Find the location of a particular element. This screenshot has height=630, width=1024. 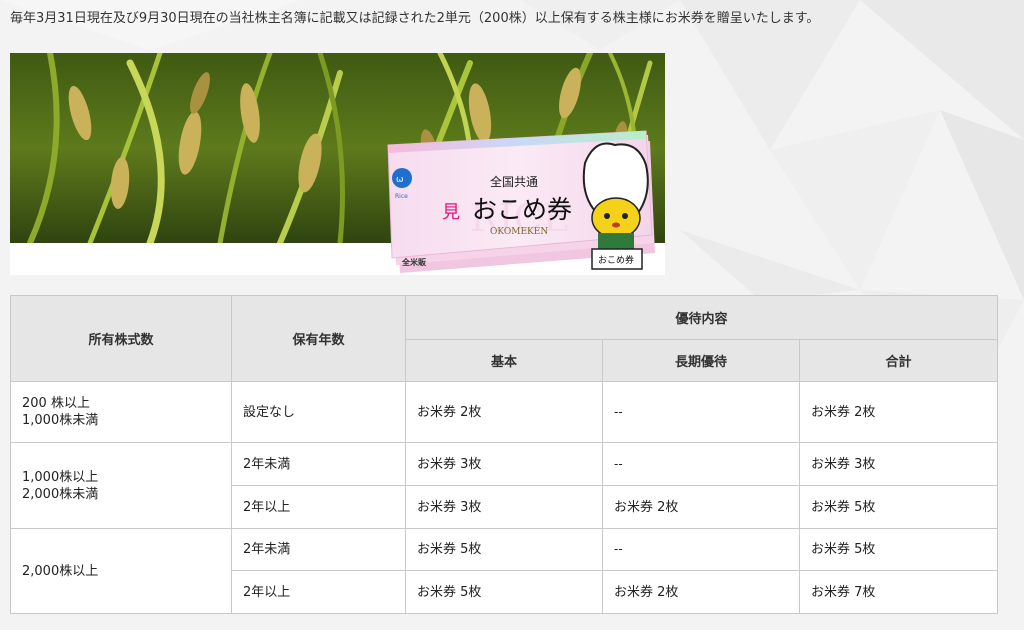

basic-cell: お米券 2枚 is located at coordinates (504, 412).